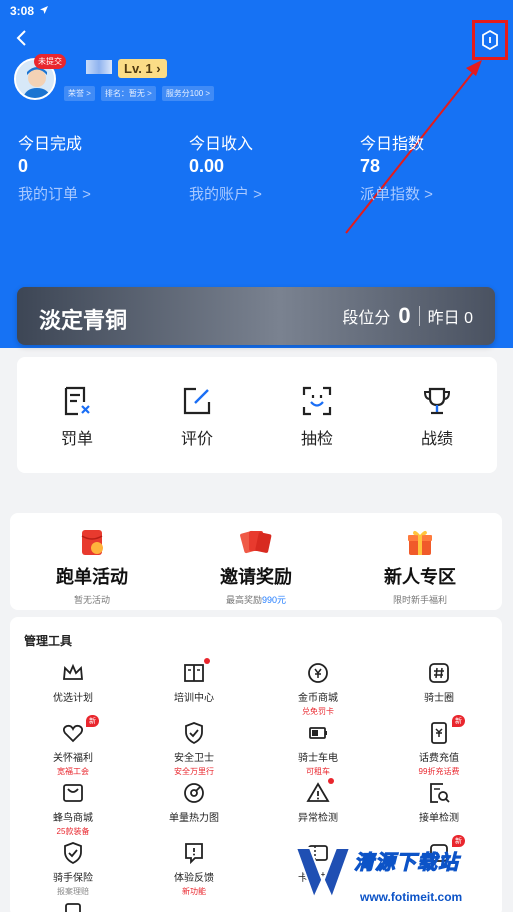 The height and width of the screenshot is (912, 513). I want to click on quick-spot-check: 抽检, so click(317, 415).